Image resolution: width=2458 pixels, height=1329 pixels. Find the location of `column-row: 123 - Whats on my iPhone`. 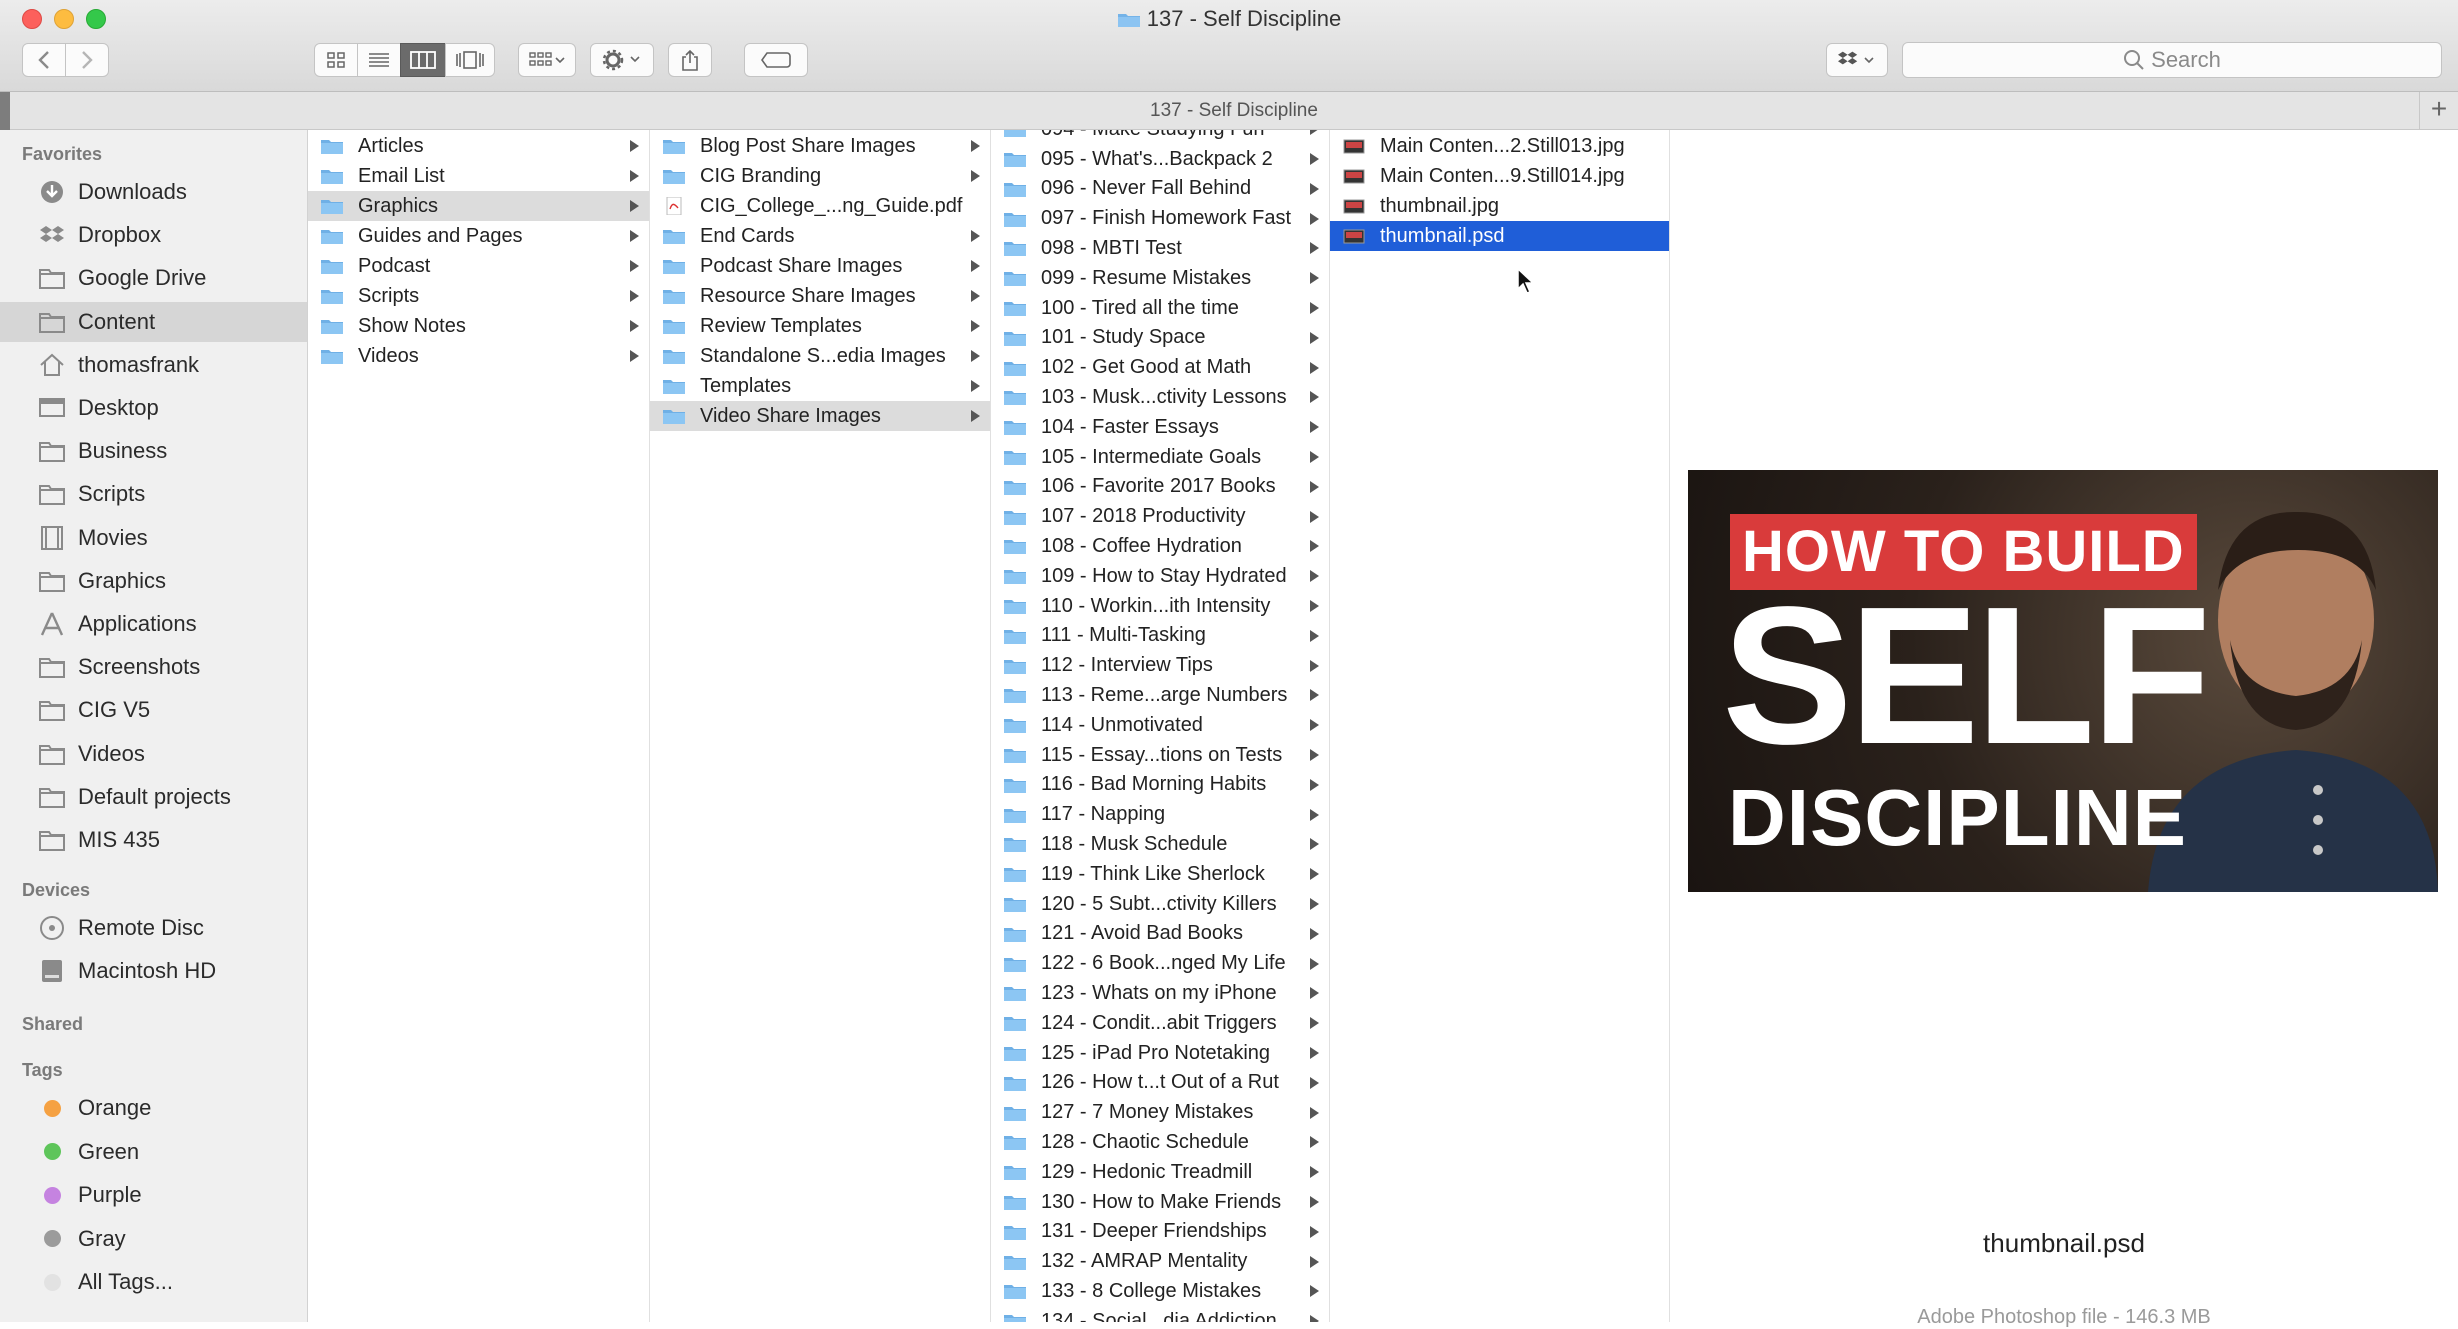

column-row: 123 - Whats on my iPhone is located at coordinates (1160, 993).